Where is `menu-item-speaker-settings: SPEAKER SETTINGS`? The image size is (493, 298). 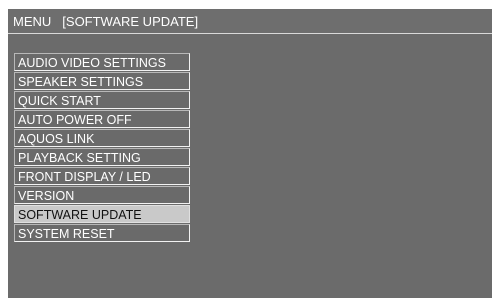
menu-item-speaker-settings: SPEAKER SETTINGS is located at coordinates (102, 81).